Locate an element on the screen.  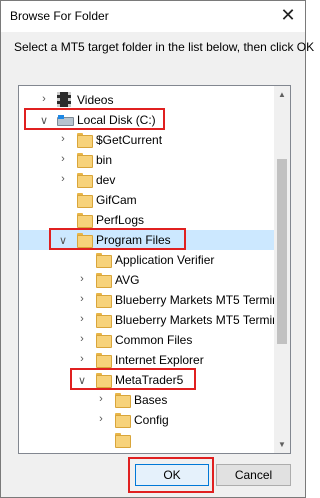
drive-icon is located at coordinates (65, 120).